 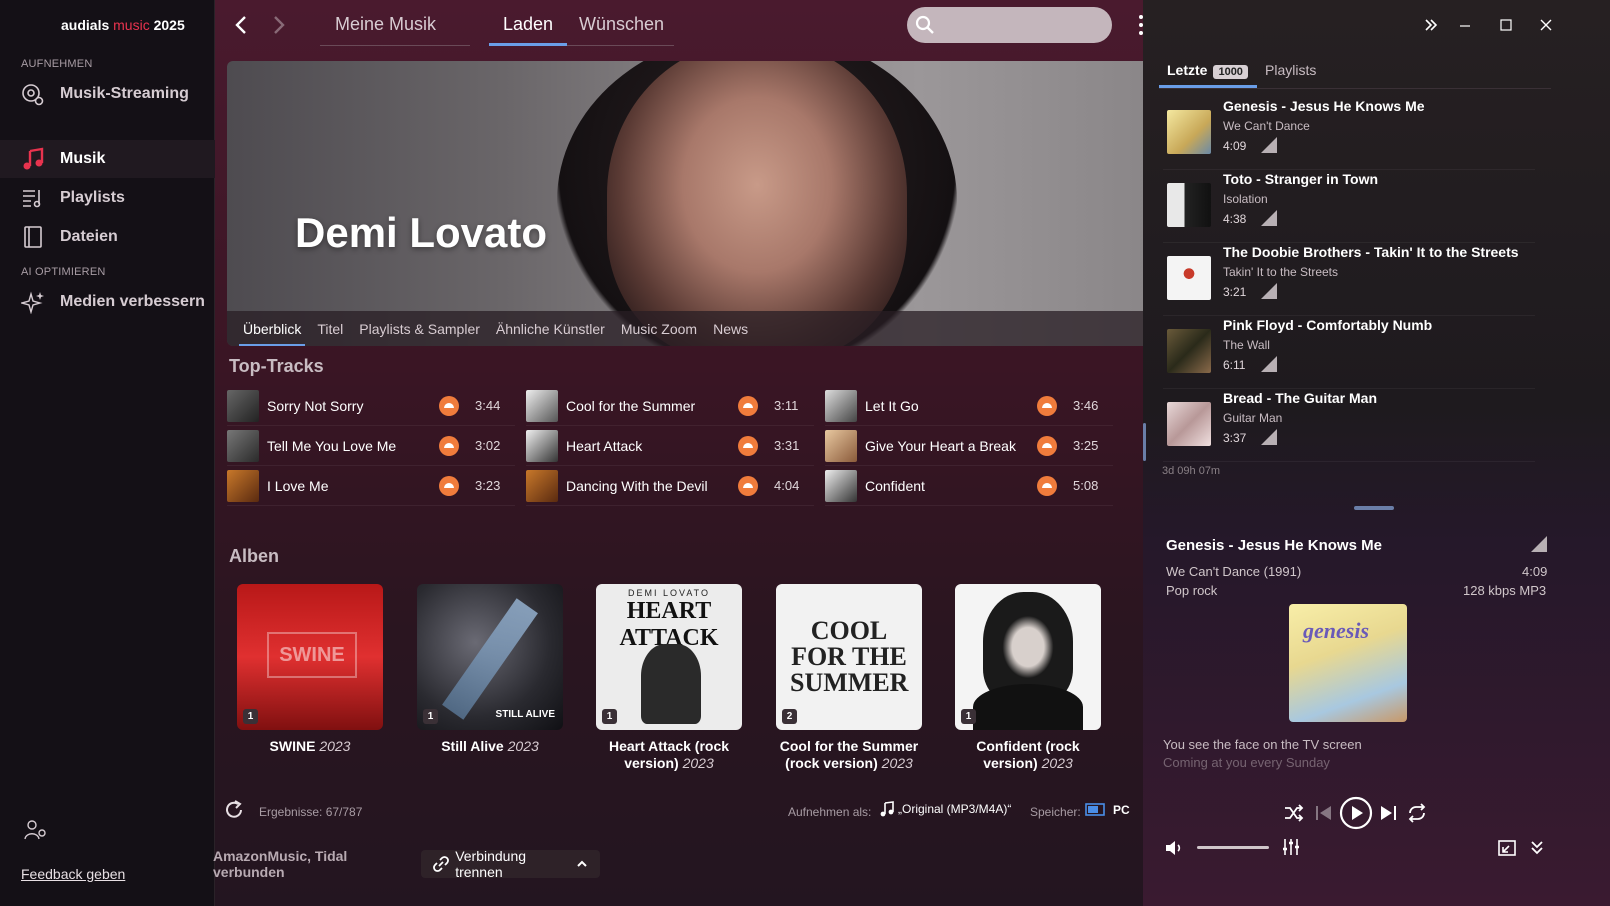 I want to click on tab-music-zoom: Music Zoom, so click(x=659, y=329).